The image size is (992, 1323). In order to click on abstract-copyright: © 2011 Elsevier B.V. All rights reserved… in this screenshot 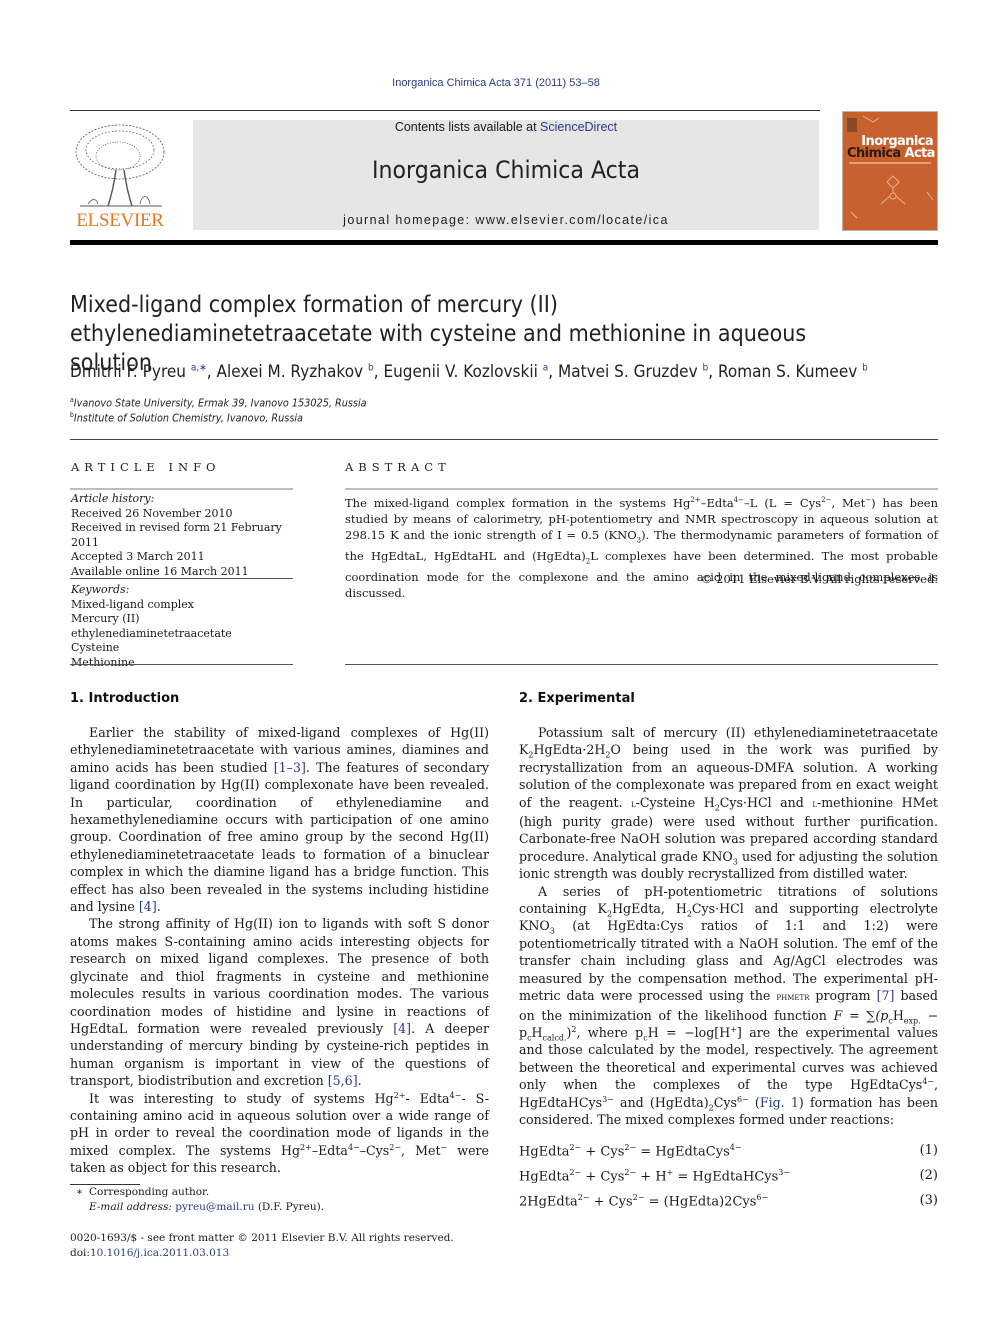, I will do `click(819, 579)`.